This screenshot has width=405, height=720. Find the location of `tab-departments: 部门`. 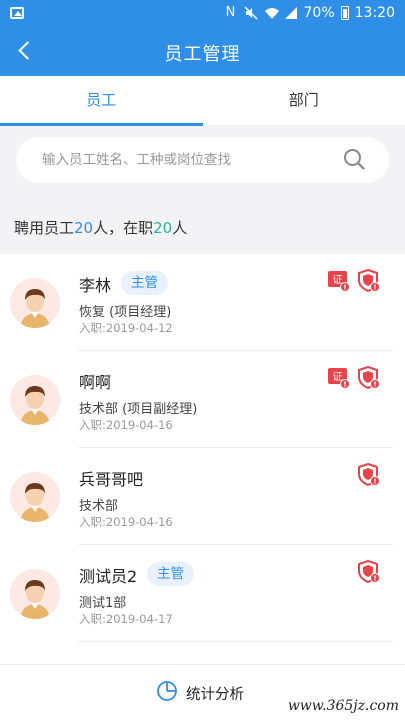

tab-departments: 部门 is located at coordinates (304, 100).